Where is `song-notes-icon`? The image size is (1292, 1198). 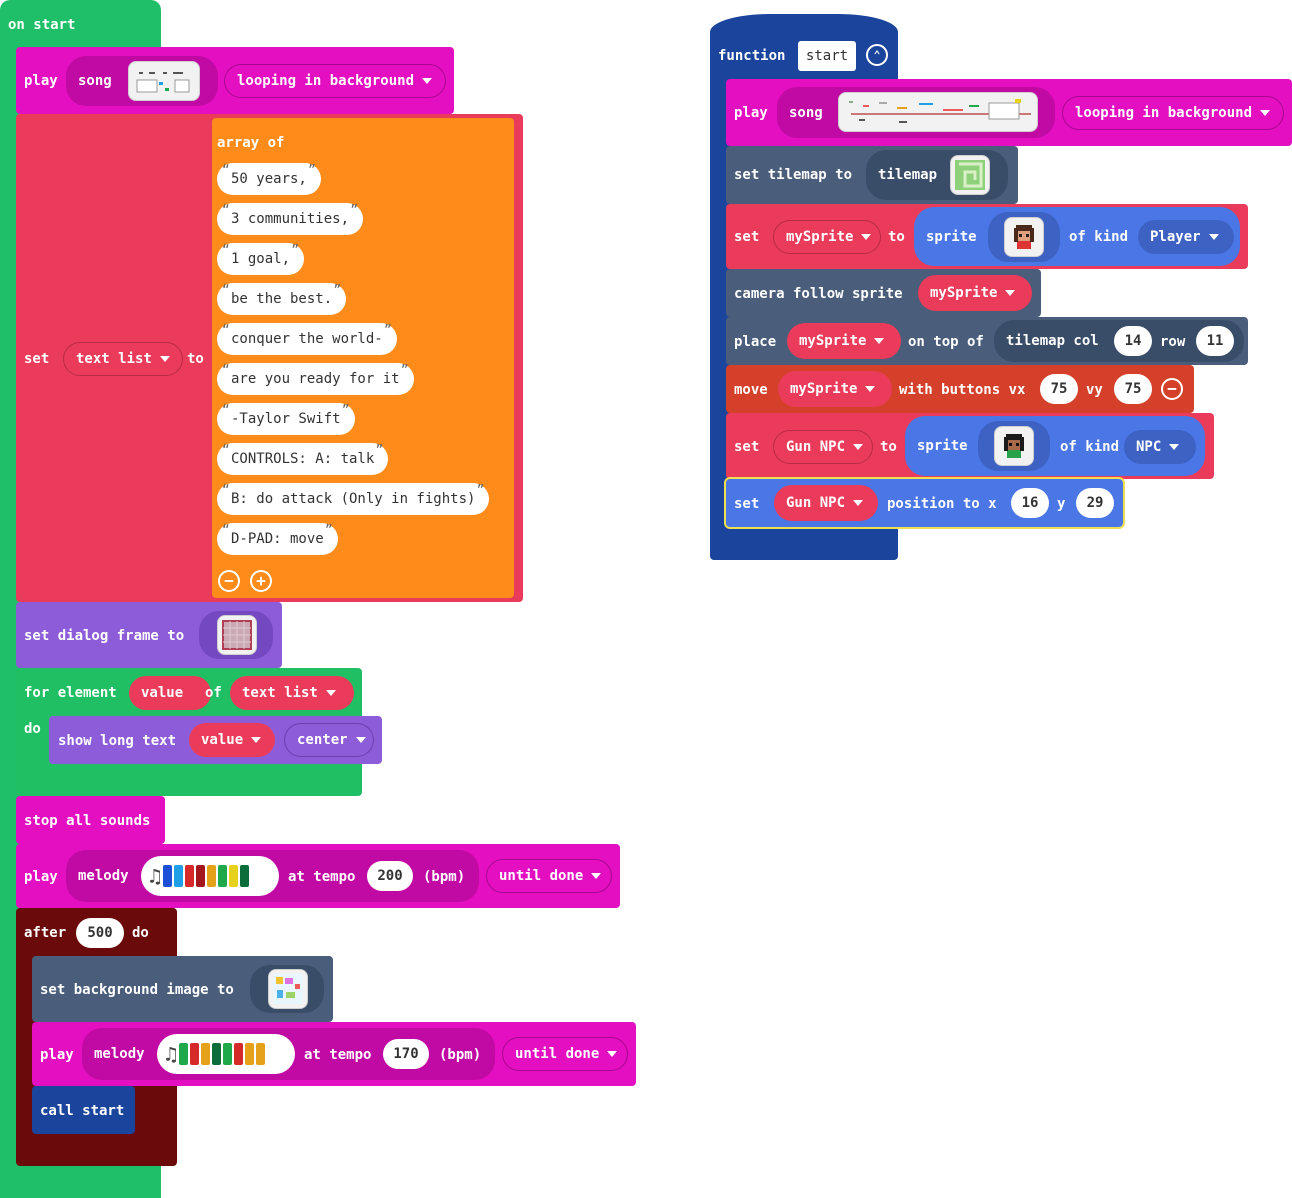 song-notes-icon is located at coordinates (163, 82).